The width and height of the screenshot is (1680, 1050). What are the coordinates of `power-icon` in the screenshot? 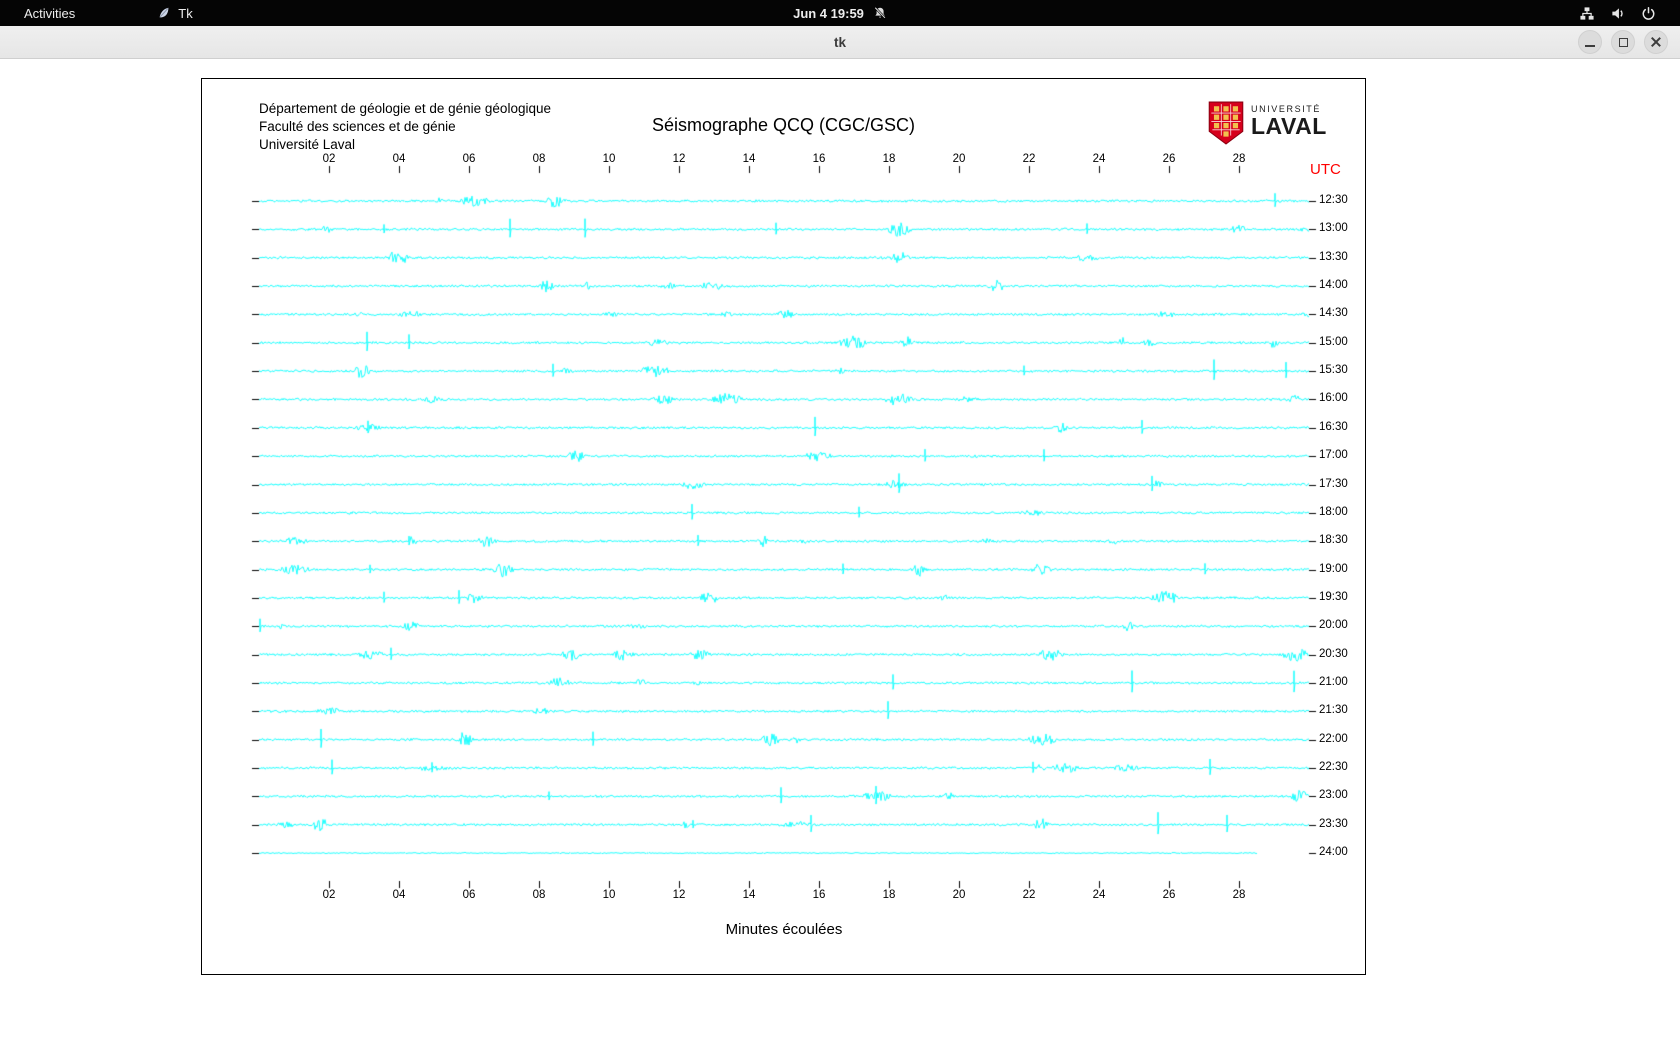 It's located at (1648, 13).